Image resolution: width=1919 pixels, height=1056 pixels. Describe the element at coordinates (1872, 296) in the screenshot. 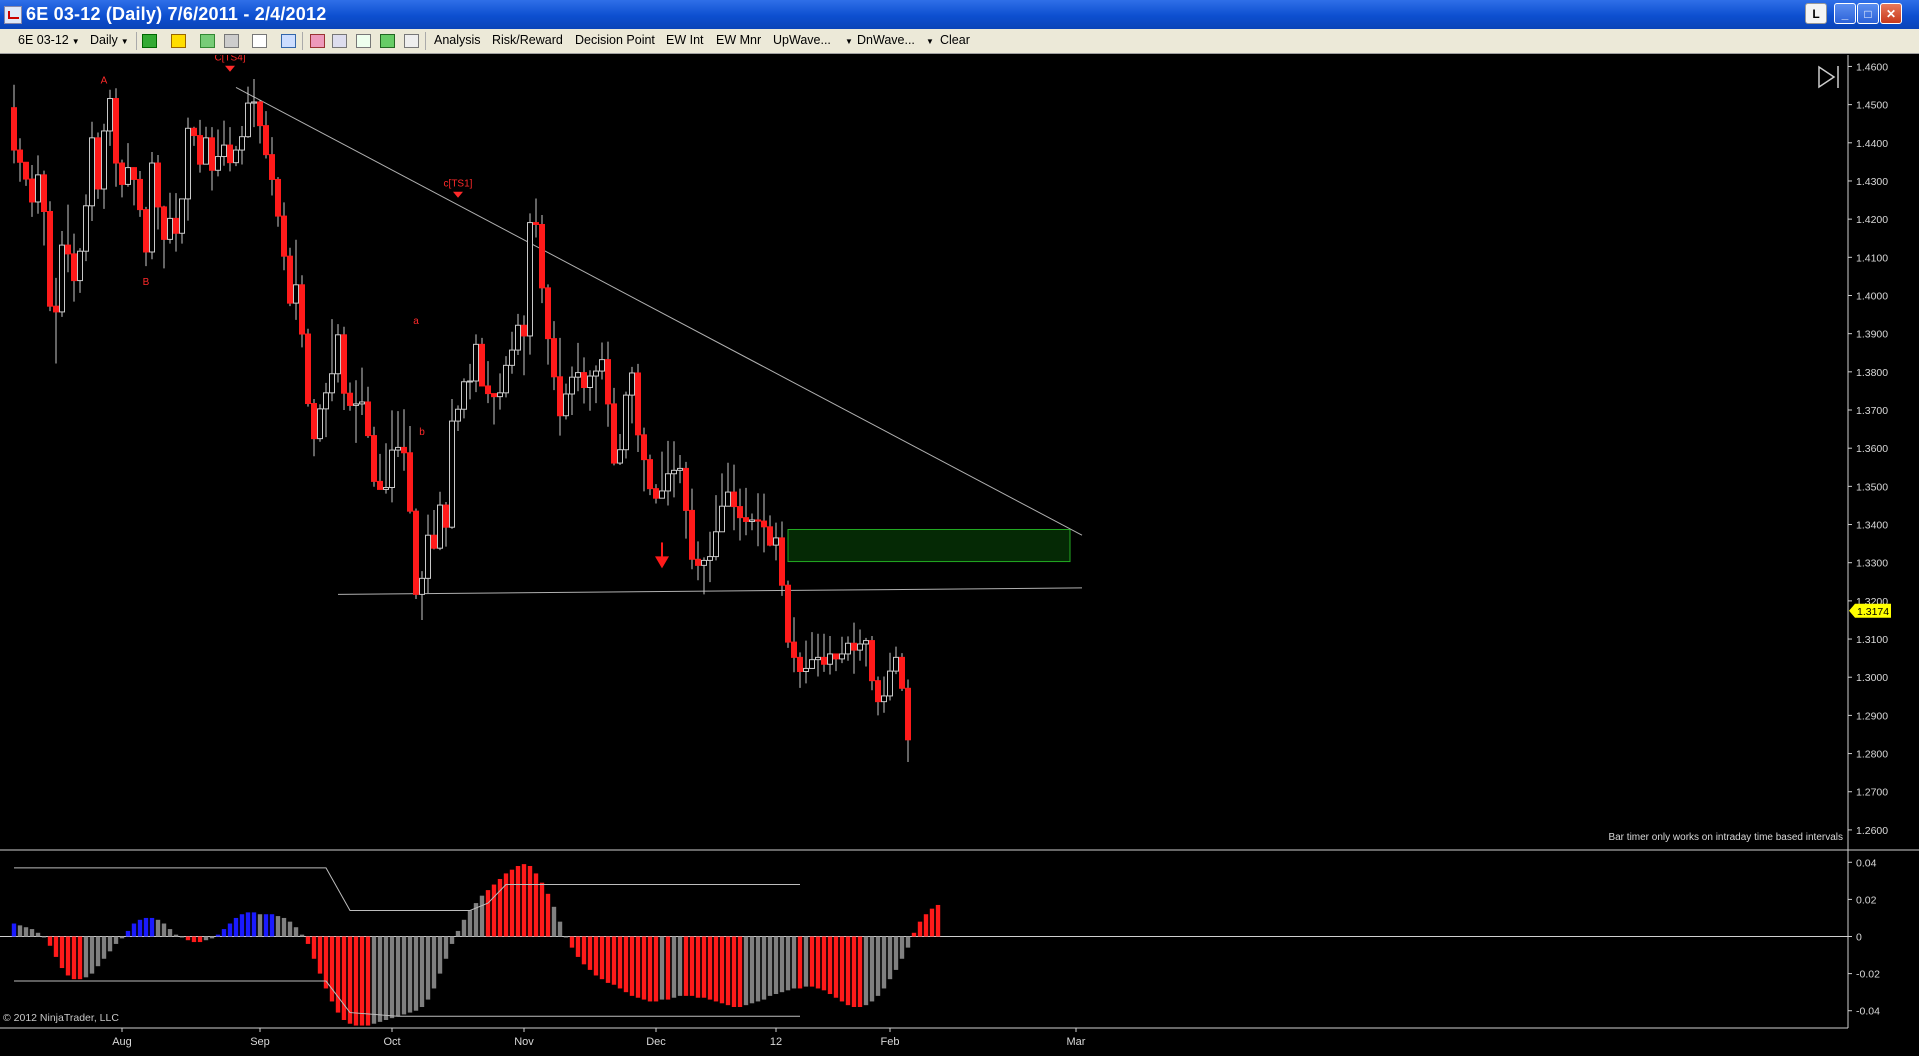

I see `price-tick-label: 1.4000` at that location.